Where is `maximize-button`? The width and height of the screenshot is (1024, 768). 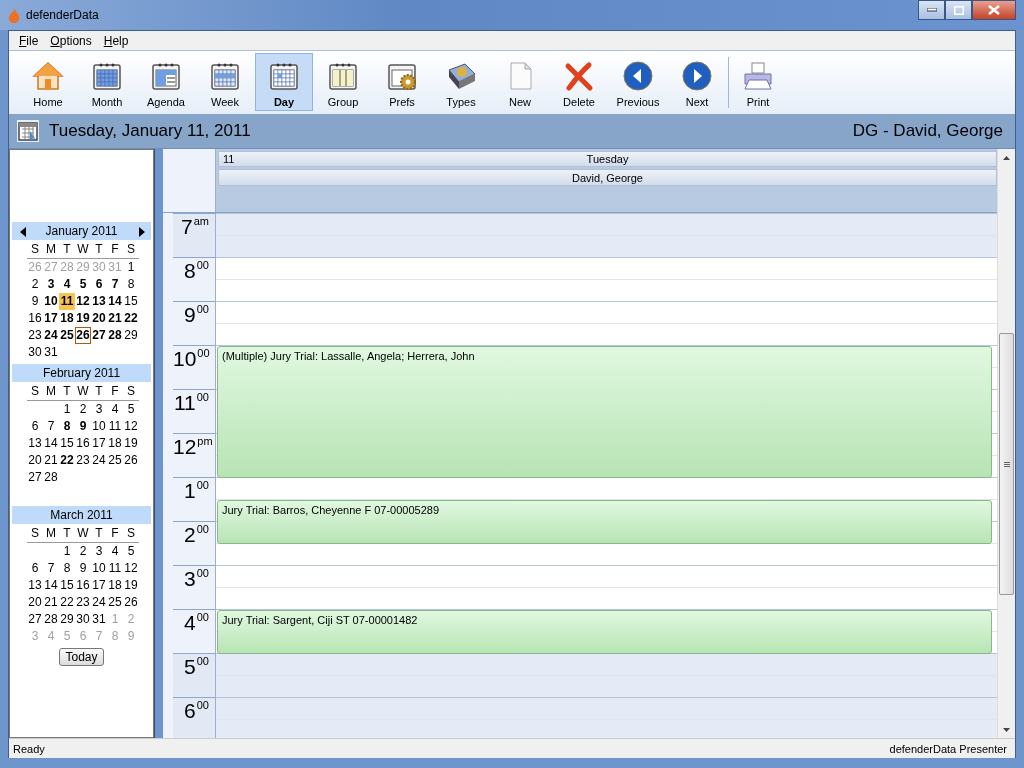
maximize-button is located at coordinates (958, 10).